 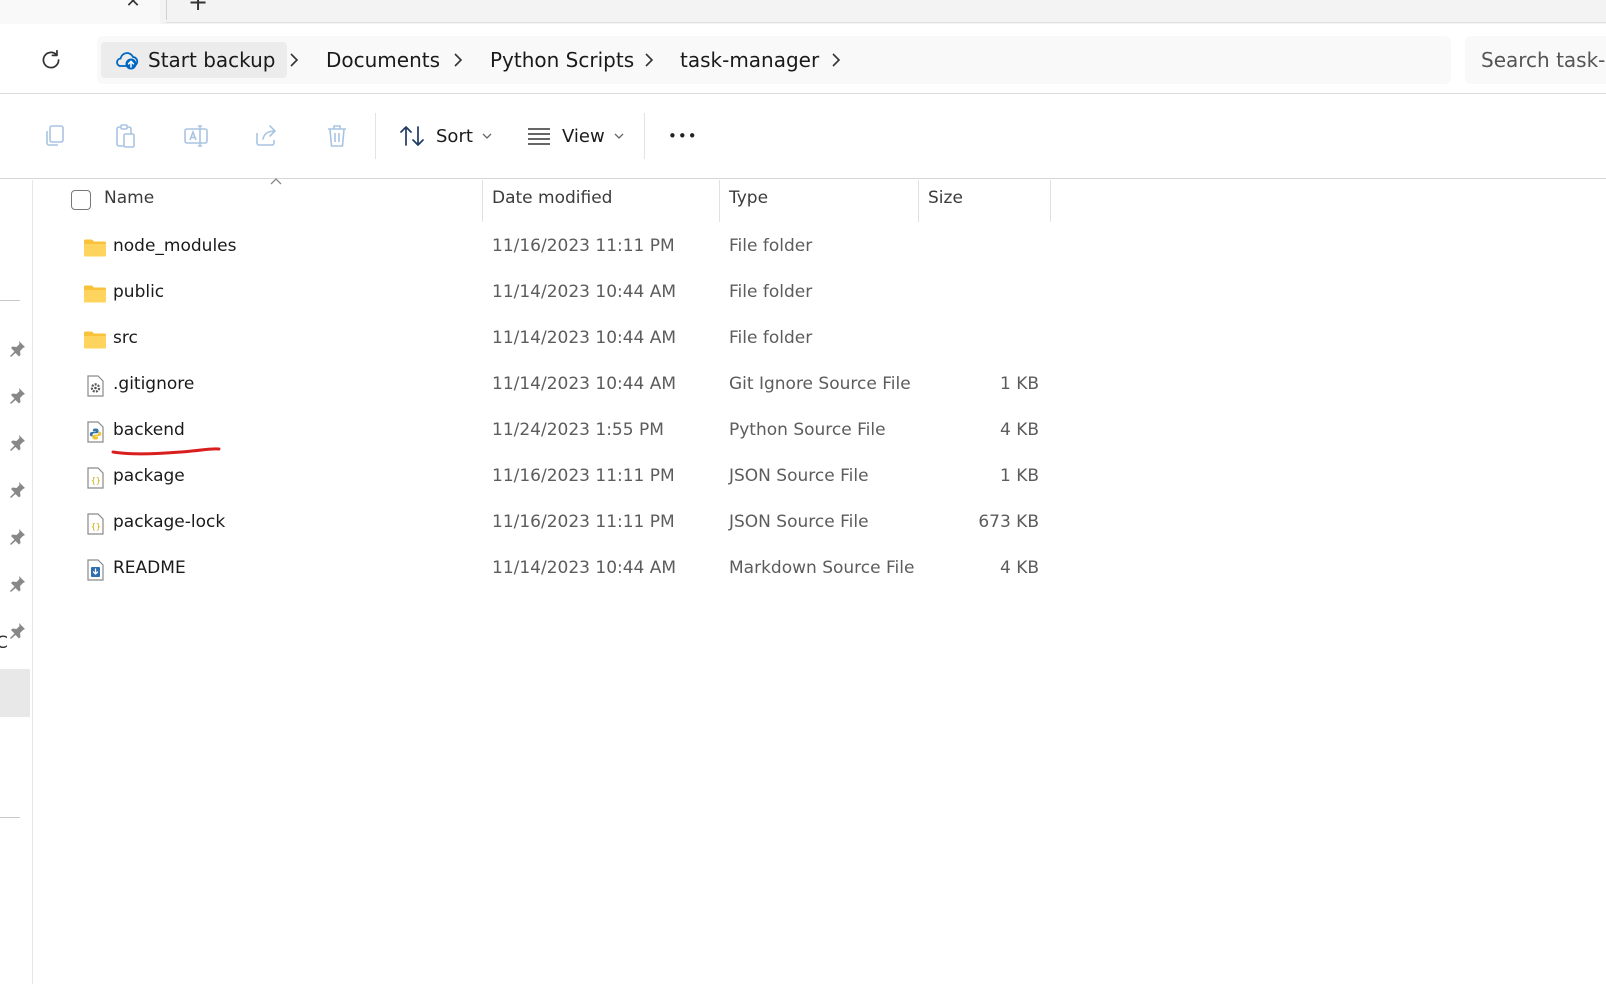 I want to click on search-box, so click(x=1535, y=60).